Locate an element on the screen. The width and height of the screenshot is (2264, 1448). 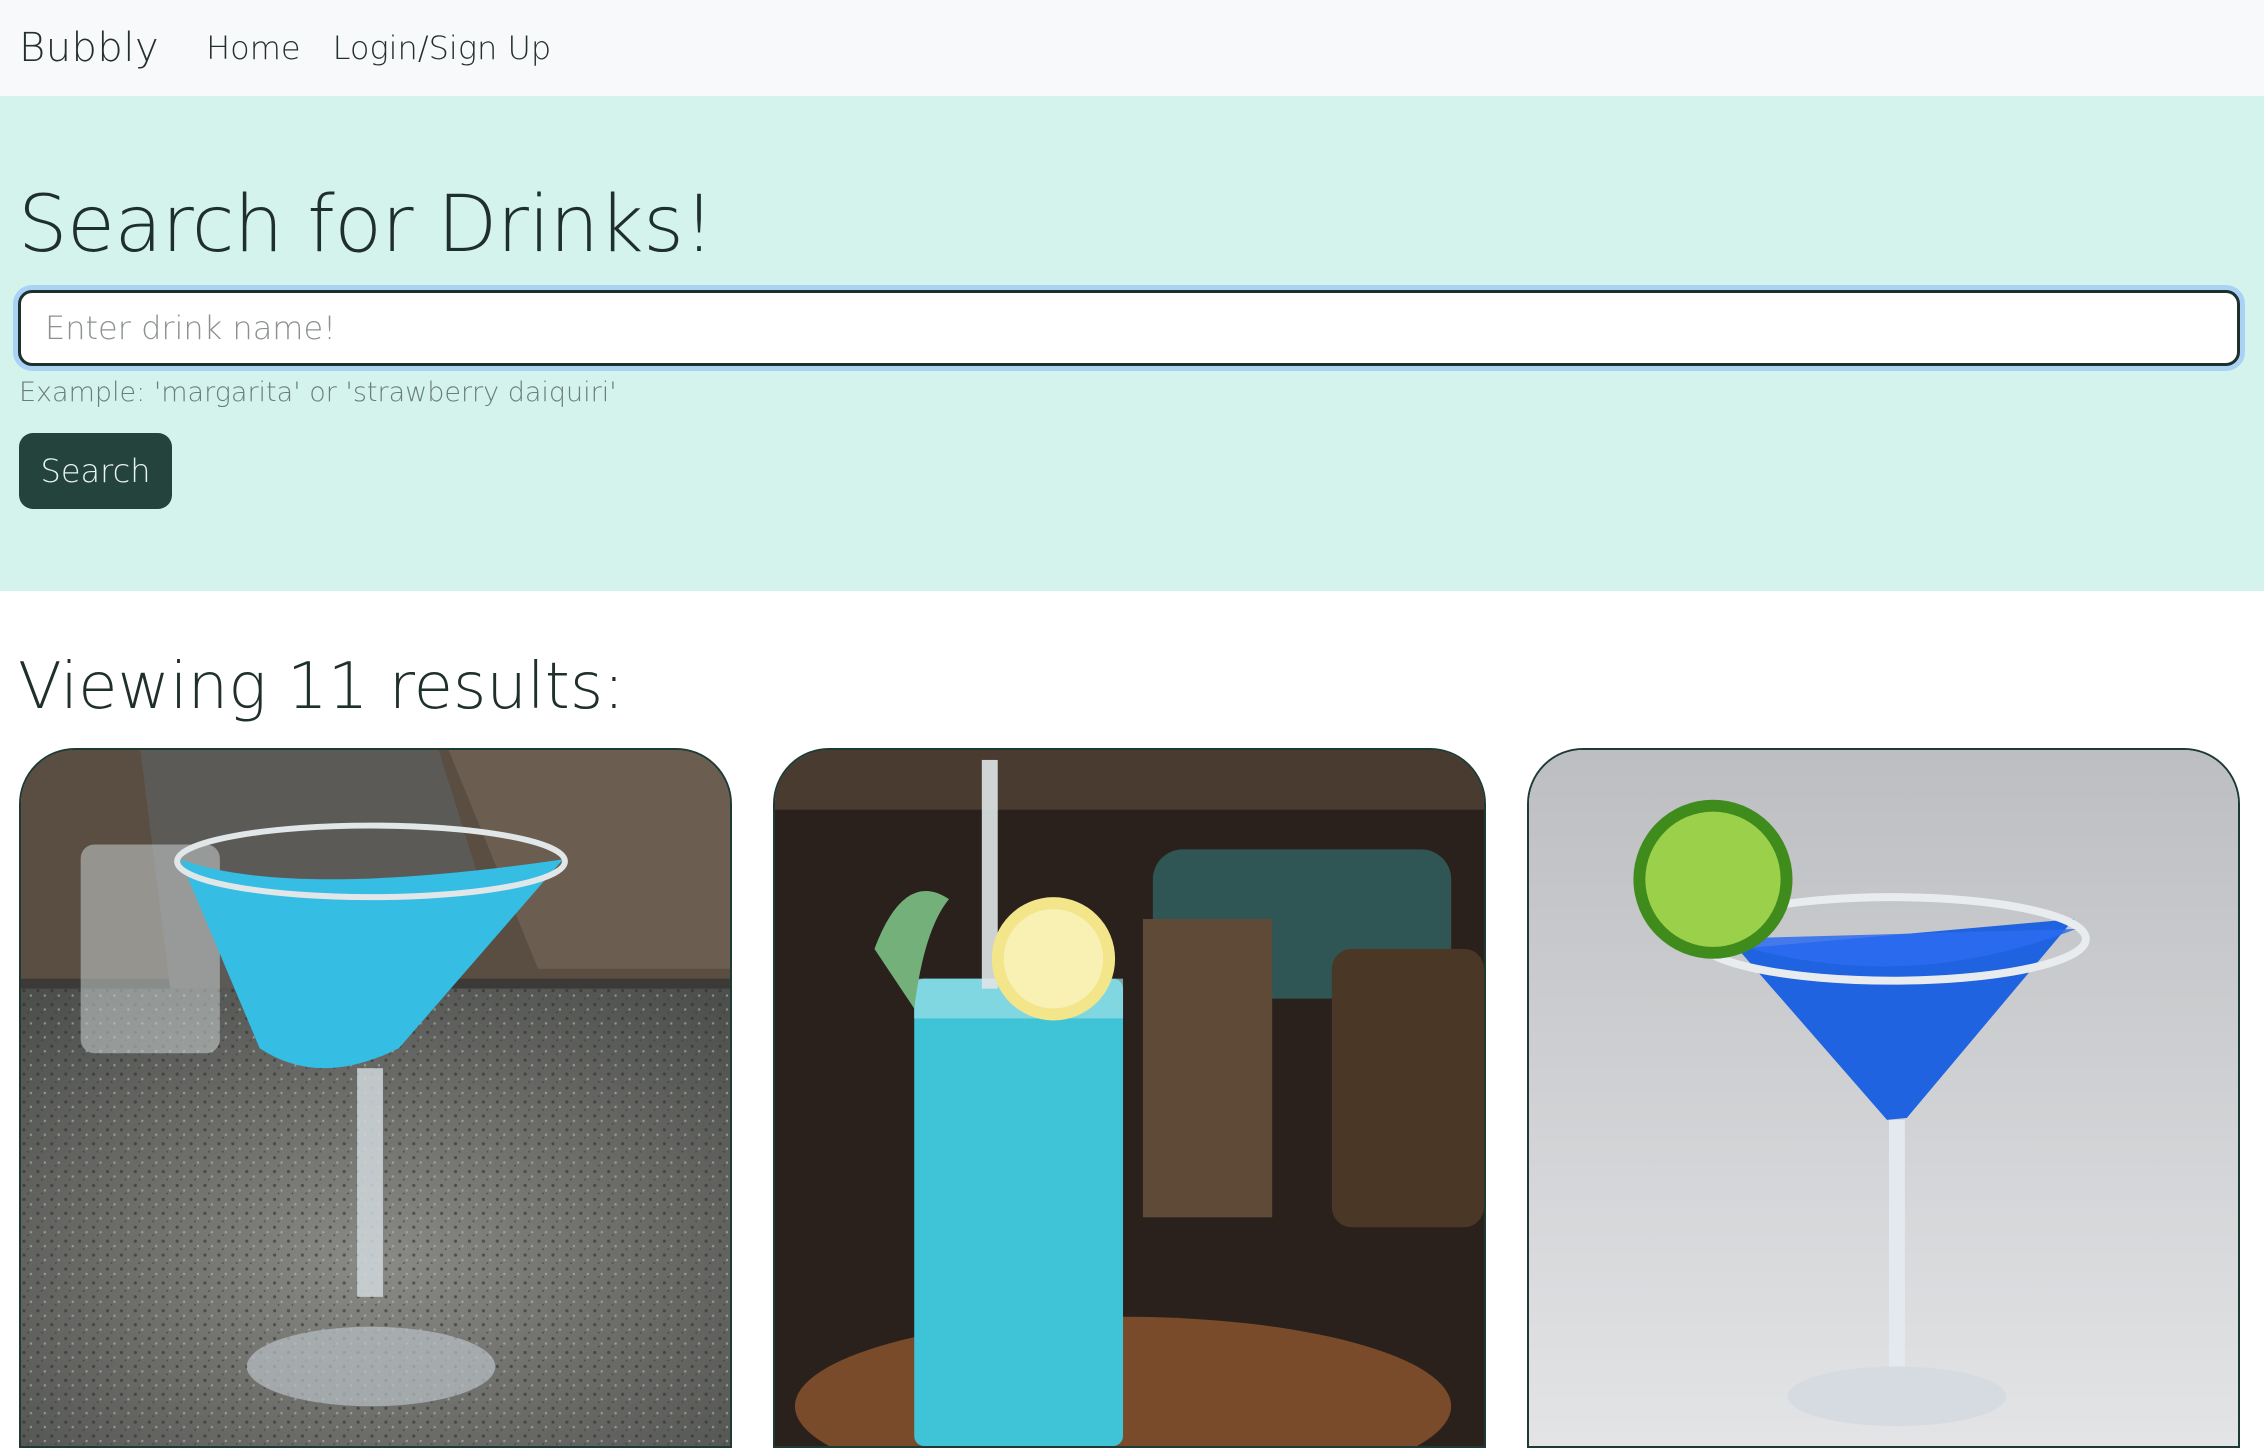
page-title: Search for Drinks! is located at coordinates (366, 225).